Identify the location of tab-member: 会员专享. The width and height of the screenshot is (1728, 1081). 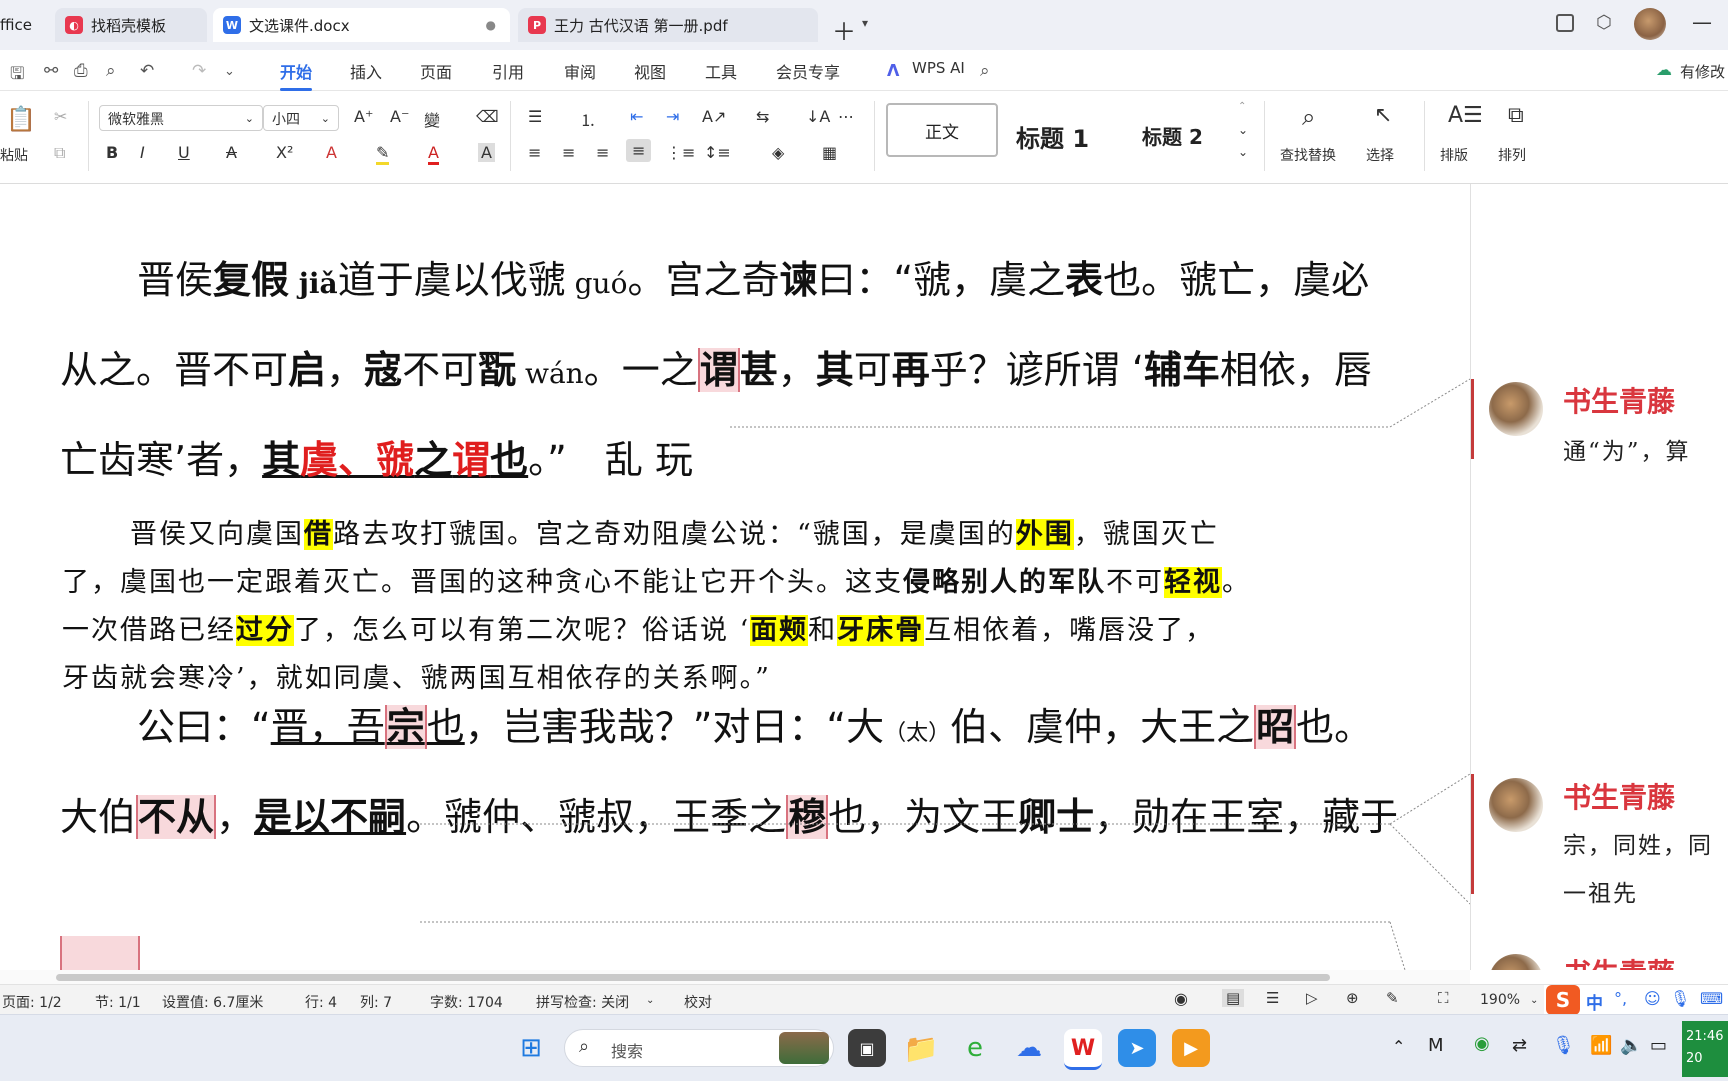
(808, 71).